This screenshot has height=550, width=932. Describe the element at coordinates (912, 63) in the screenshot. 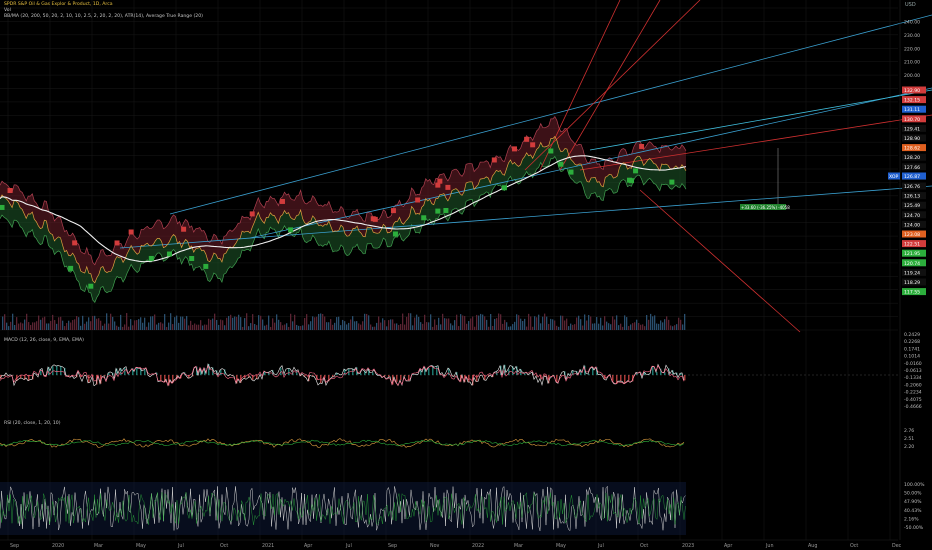

I see `price-tick-label: 210.00` at that location.